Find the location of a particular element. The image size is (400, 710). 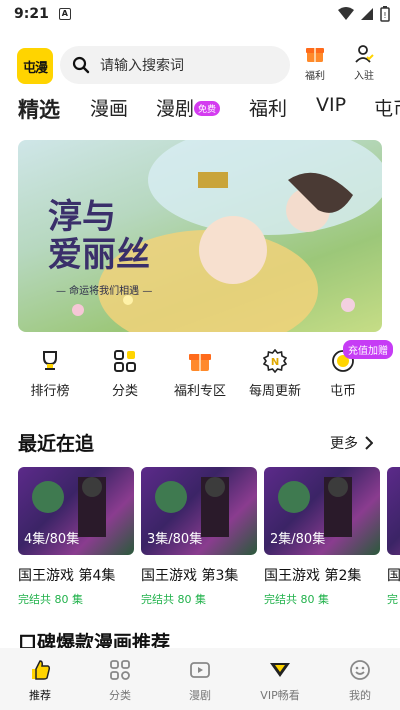

nav-recommend-label: 推荐 is located at coordinates (40, 695).